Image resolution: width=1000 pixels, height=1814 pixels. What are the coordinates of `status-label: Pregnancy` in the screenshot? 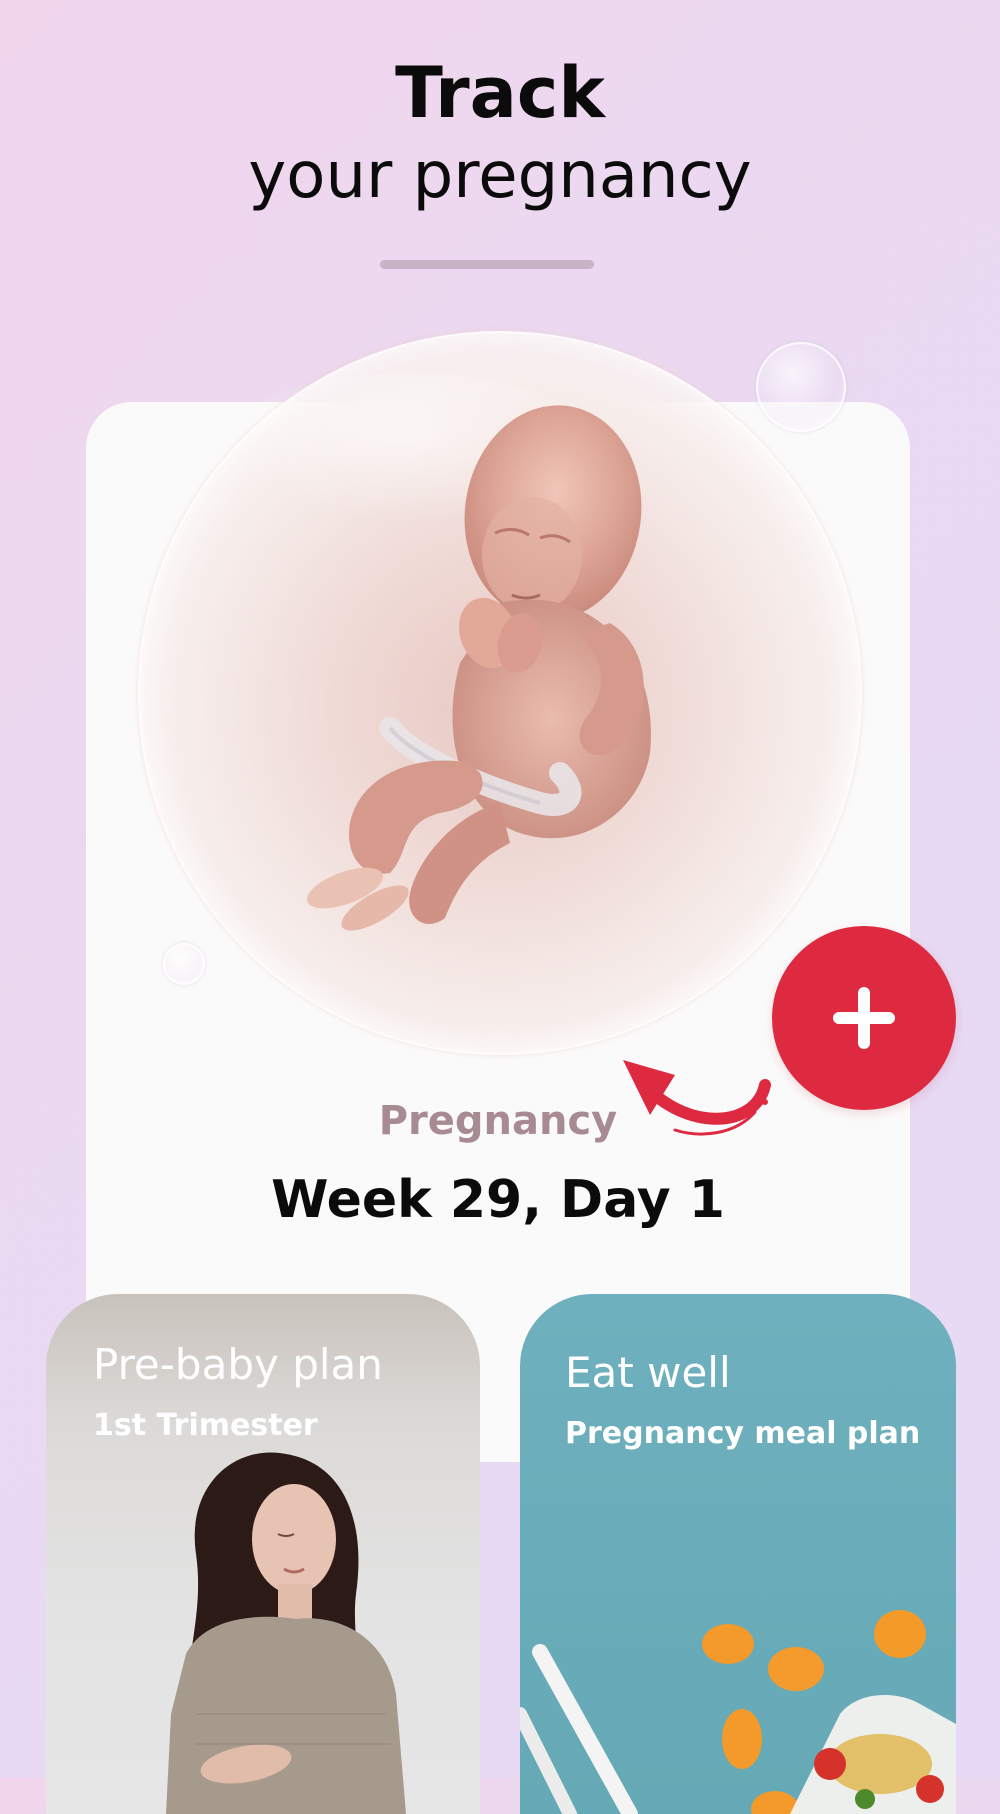 It's located at (498, 1121).